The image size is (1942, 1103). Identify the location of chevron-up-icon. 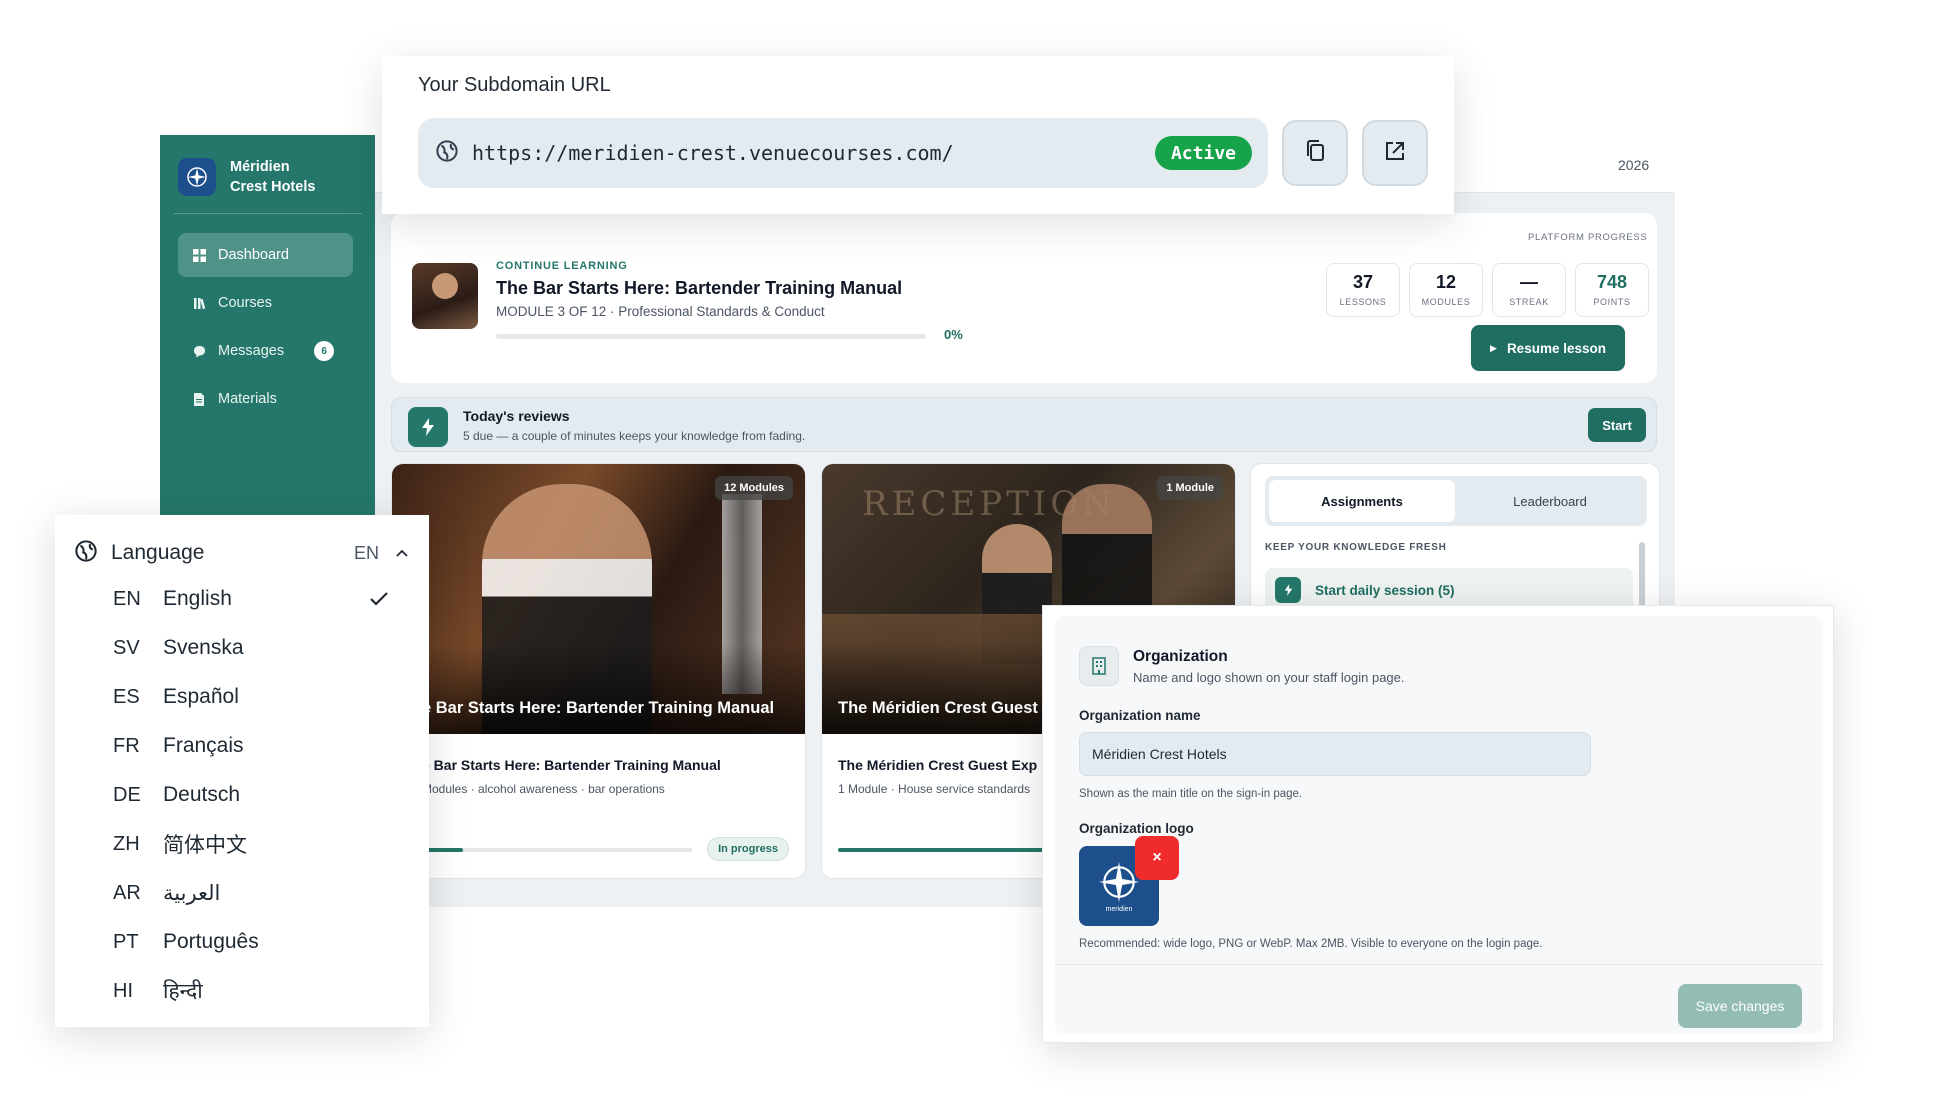
(402, 554).